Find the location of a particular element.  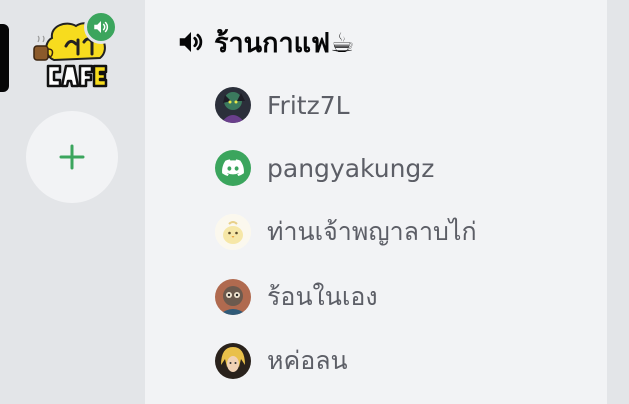

discord-default-avatar is located at coordinates (233, 168).